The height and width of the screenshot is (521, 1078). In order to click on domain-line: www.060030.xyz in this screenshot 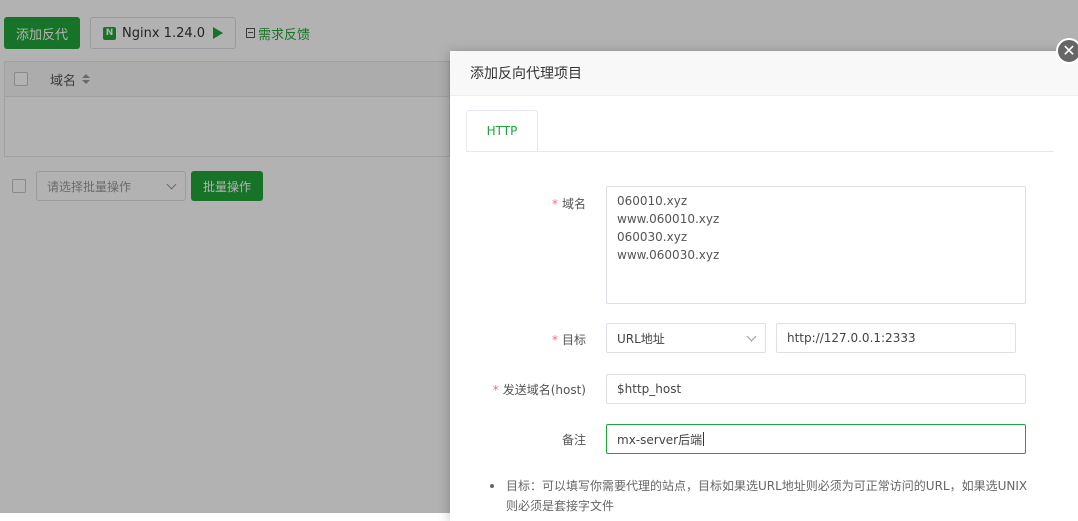, I will do `click(668, 255)`.